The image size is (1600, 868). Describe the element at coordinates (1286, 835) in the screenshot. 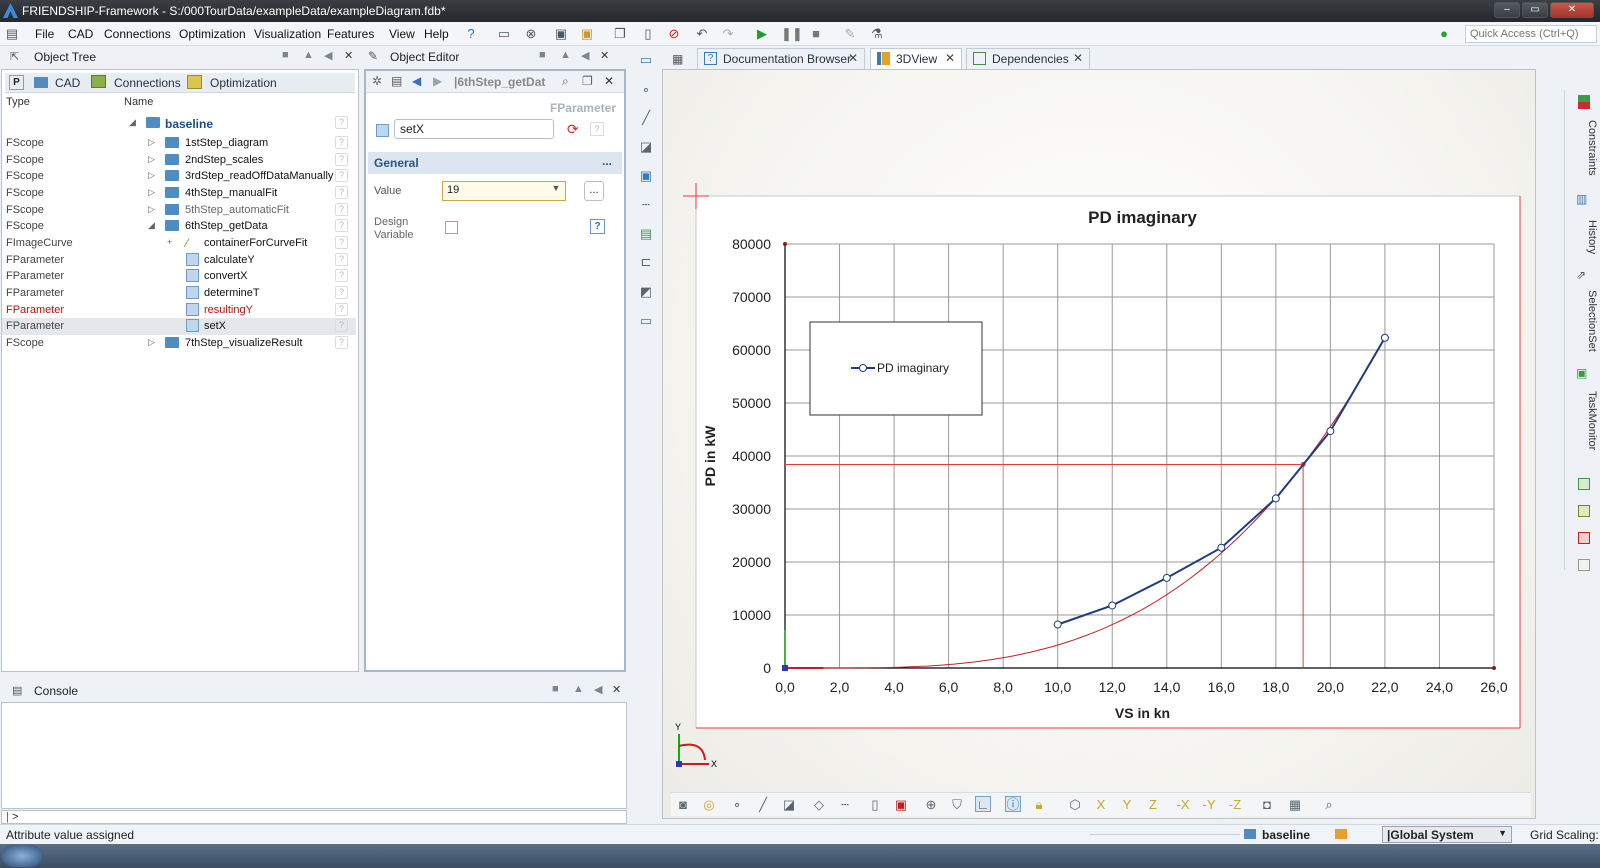

I see `status-scope: baseline` at that location.